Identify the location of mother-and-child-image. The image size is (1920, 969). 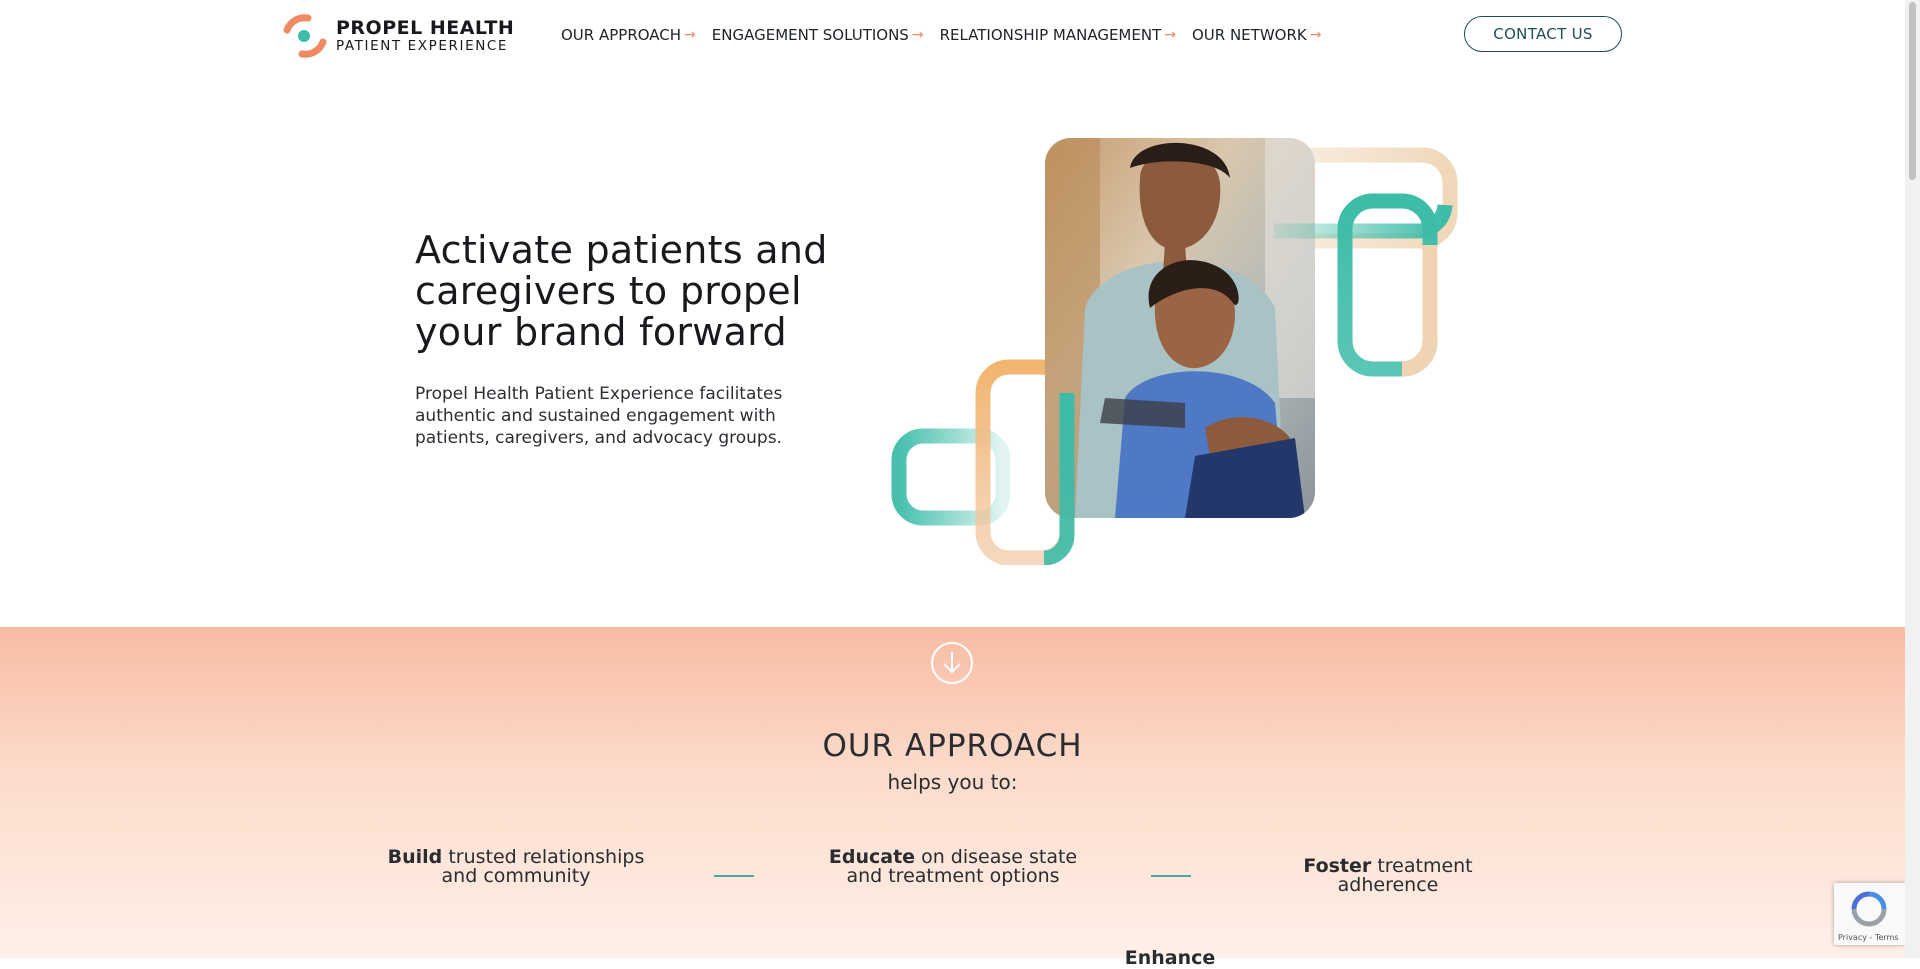
(1180, 328).